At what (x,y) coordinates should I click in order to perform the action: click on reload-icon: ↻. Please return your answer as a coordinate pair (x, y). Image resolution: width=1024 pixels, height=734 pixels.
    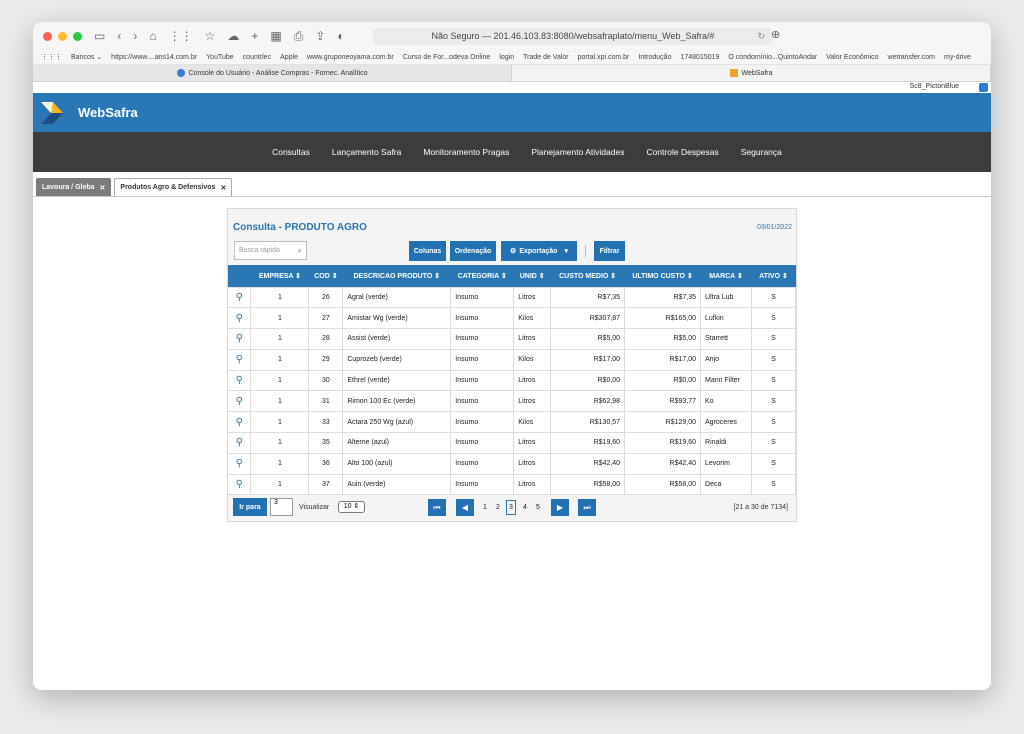
    Looking at the image, I should click on (761, 36).